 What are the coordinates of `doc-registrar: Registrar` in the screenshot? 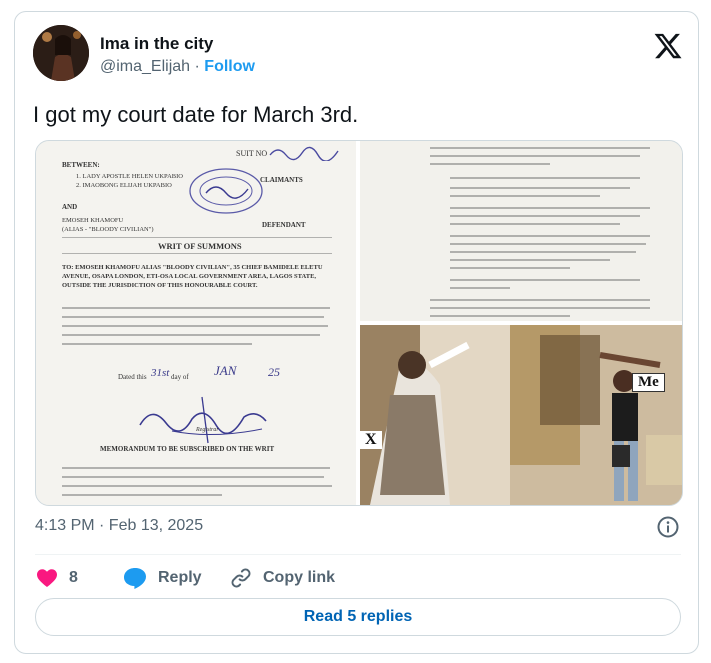 It's located at (207, 430).